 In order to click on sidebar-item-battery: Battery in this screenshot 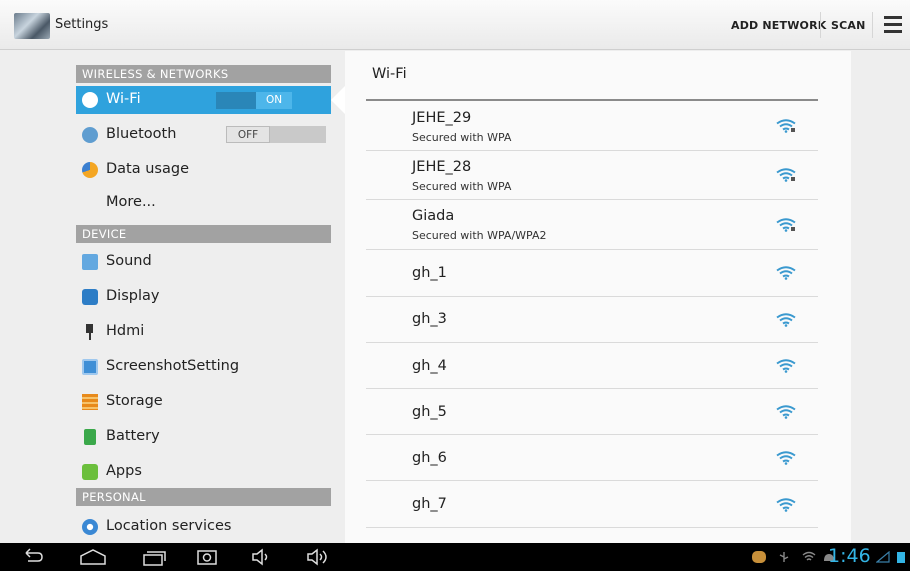, I will do `click(206, 437)`.